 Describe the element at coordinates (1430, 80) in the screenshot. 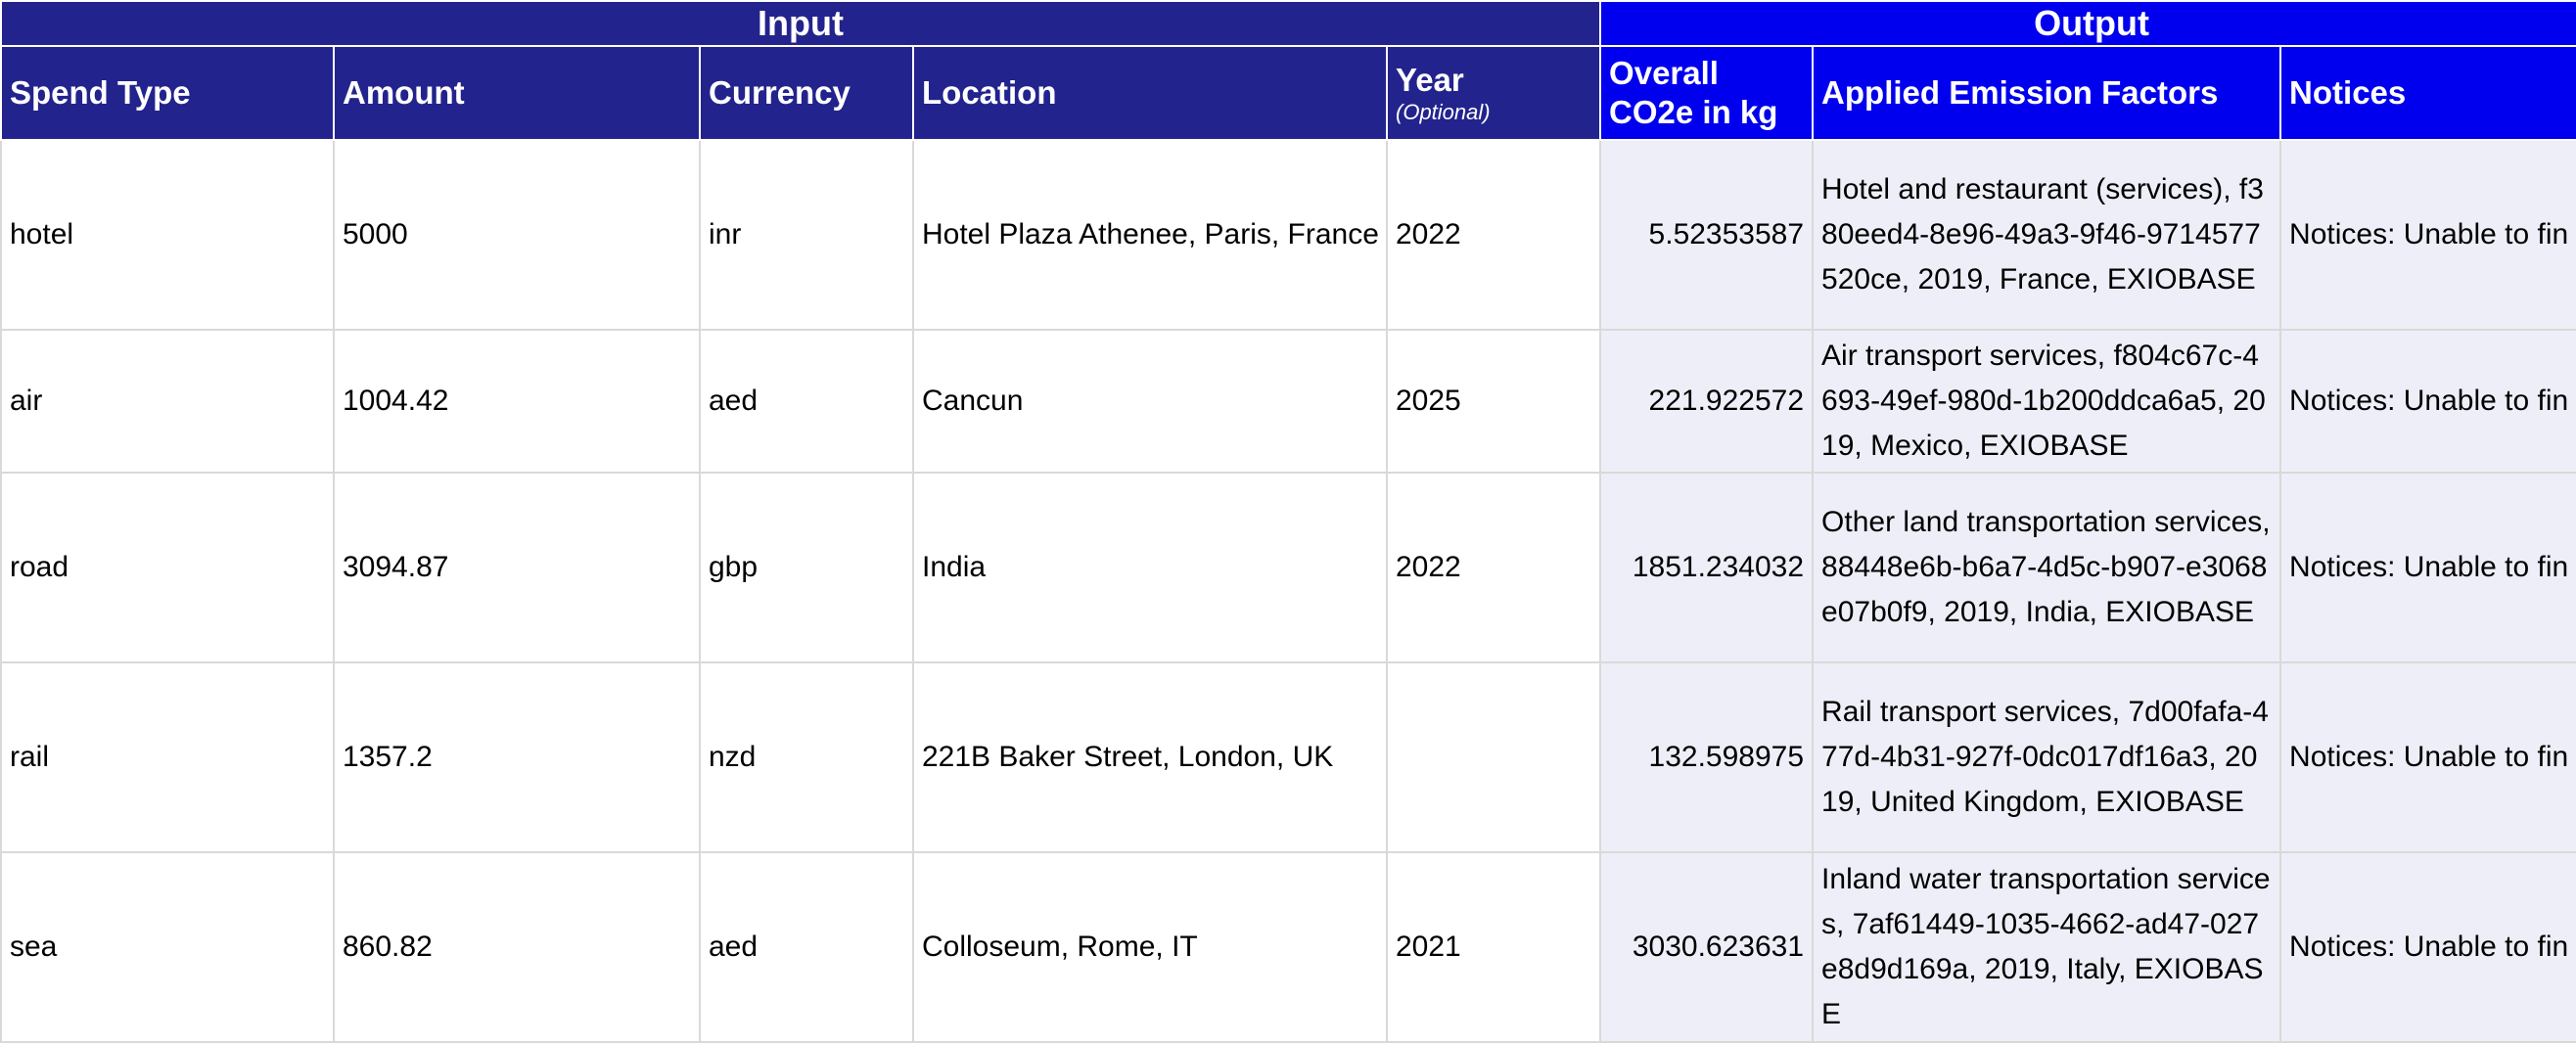

I see `header-year: Year` at that location.